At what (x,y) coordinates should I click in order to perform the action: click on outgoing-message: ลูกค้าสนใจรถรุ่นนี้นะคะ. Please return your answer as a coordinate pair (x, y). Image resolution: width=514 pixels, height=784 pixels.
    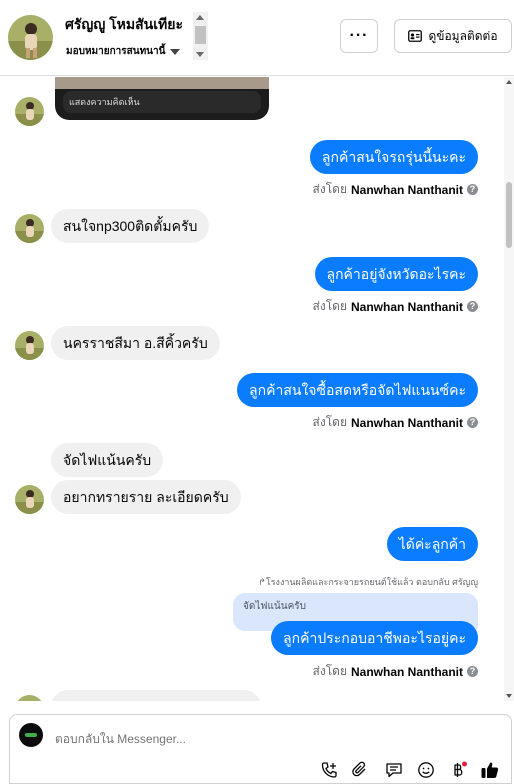
    Looking at the image, I should click on (393, 157).